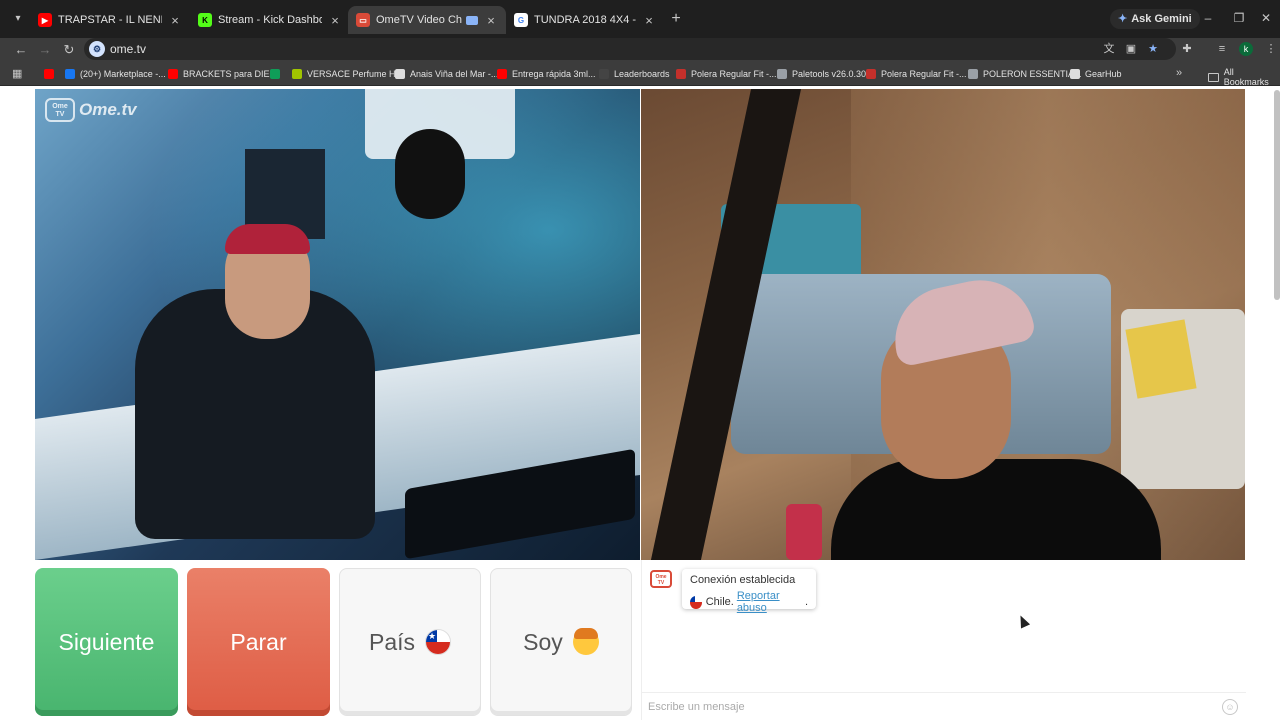 Image resolution: width=1280 pixels, height=720 pixels. I want to click on profile-avatar: k, so click(1246, 49).